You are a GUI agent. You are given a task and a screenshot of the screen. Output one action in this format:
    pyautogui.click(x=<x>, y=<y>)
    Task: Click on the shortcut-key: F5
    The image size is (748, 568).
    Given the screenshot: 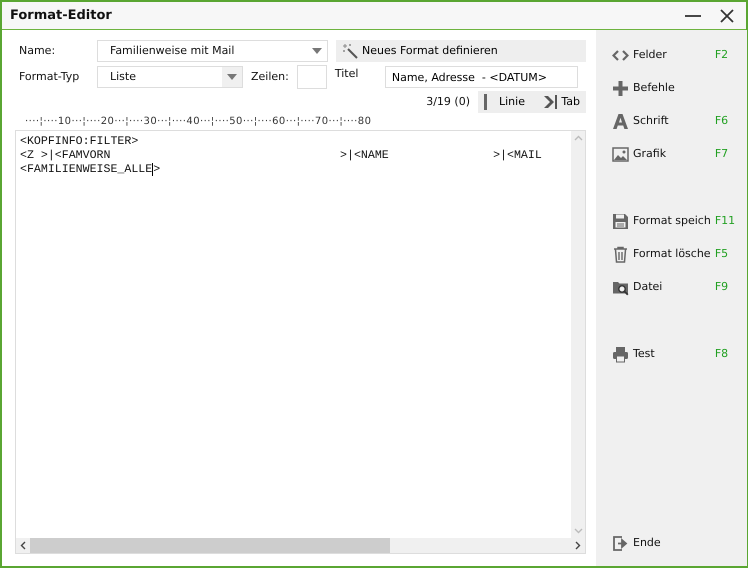 What is the action you would take?
    pyautogui.click(x=725, y=254)
    